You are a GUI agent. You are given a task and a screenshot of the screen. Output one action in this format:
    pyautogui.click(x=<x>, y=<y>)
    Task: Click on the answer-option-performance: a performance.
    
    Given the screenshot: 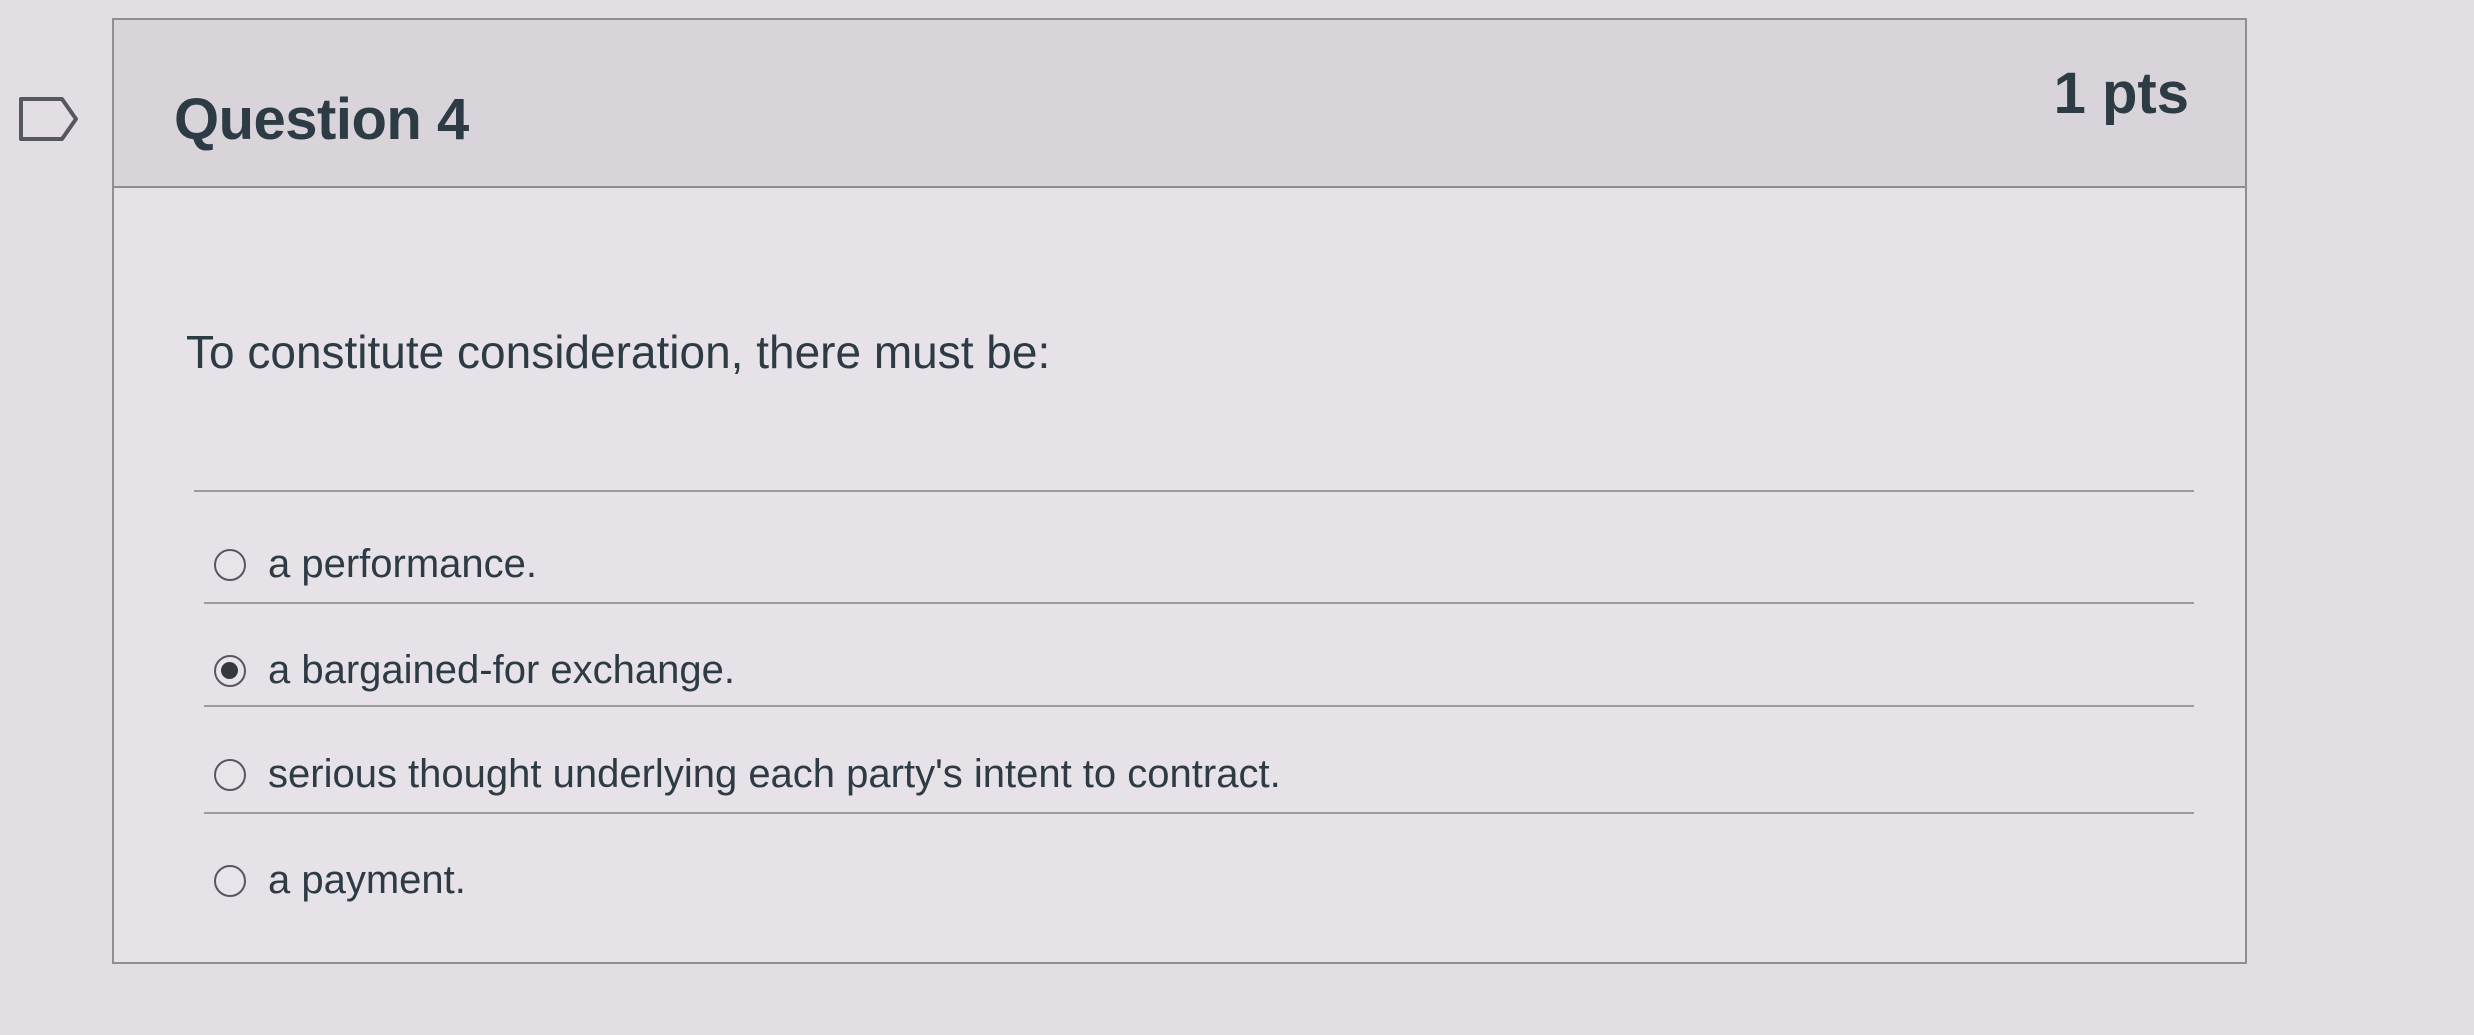 What is the action you would take?
    pyautogui.click(x=375, y=564)
    